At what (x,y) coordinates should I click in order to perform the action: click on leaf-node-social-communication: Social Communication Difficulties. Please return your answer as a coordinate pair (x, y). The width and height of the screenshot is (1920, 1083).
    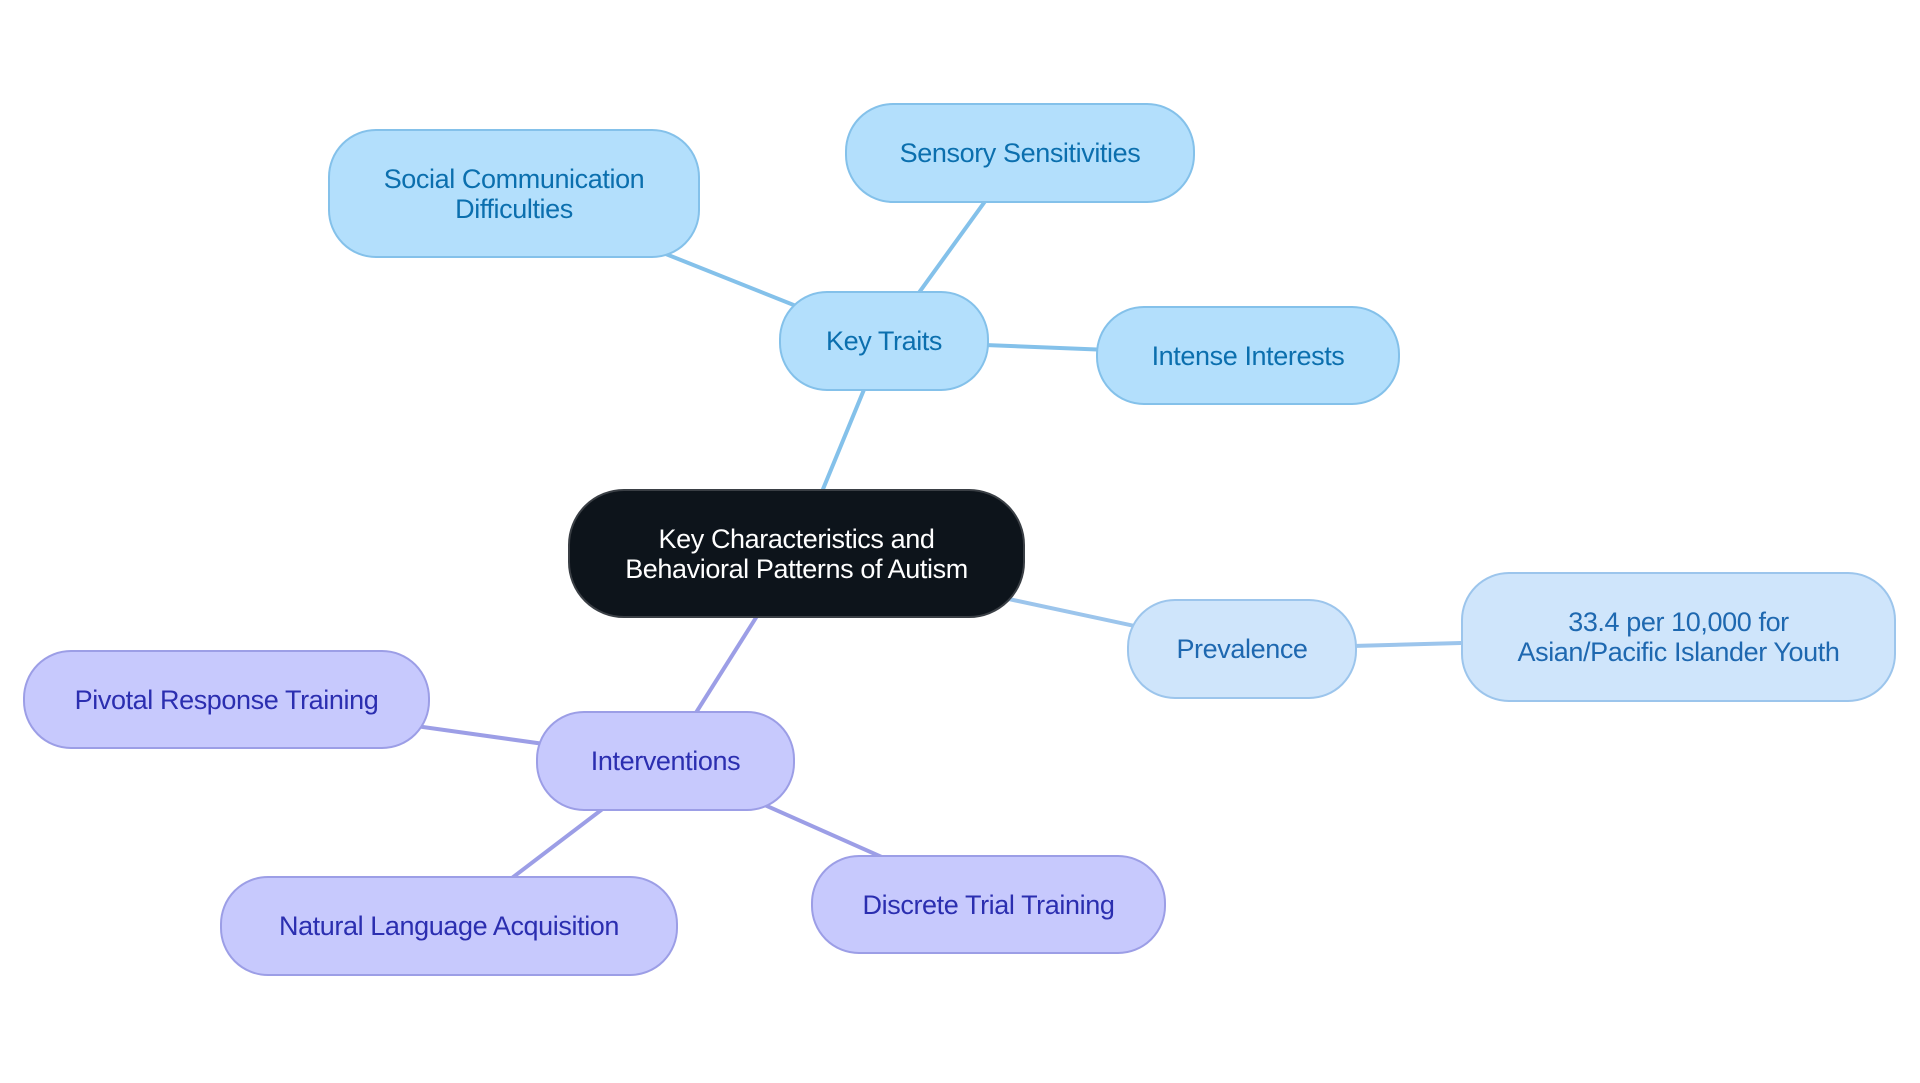
    Looking at the image, I should click on (514, 193).